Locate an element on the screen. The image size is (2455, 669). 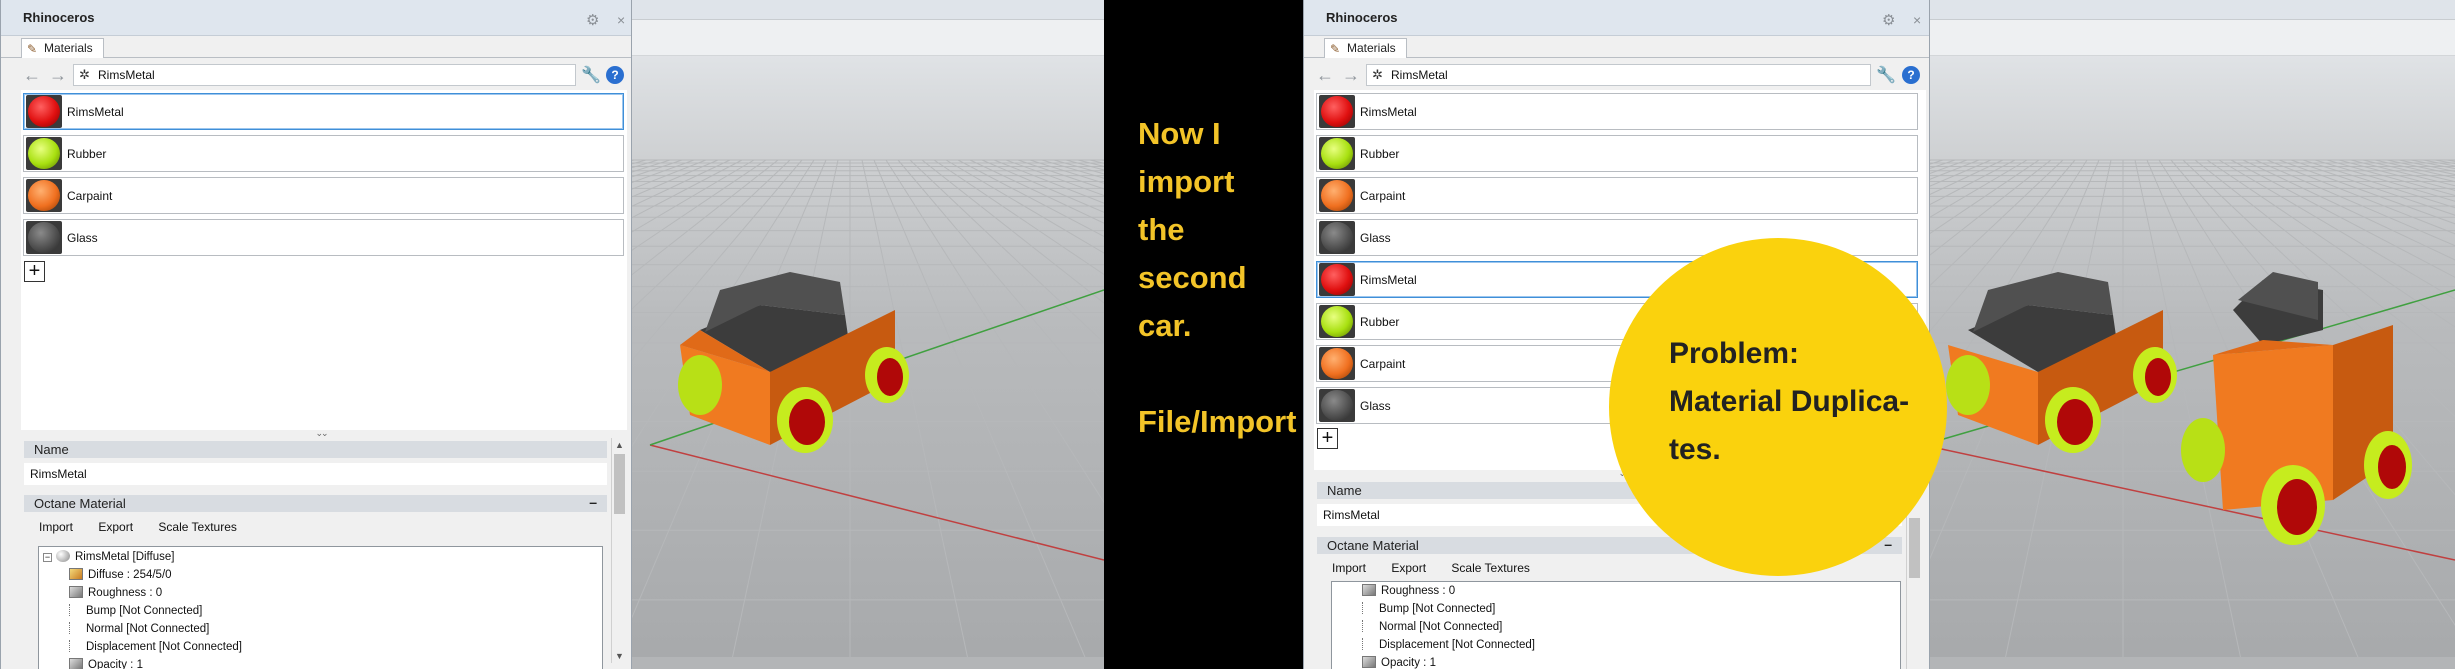
problem-callout: Problem: Material Duplica- tes. is located at coordinates (1778, 407).